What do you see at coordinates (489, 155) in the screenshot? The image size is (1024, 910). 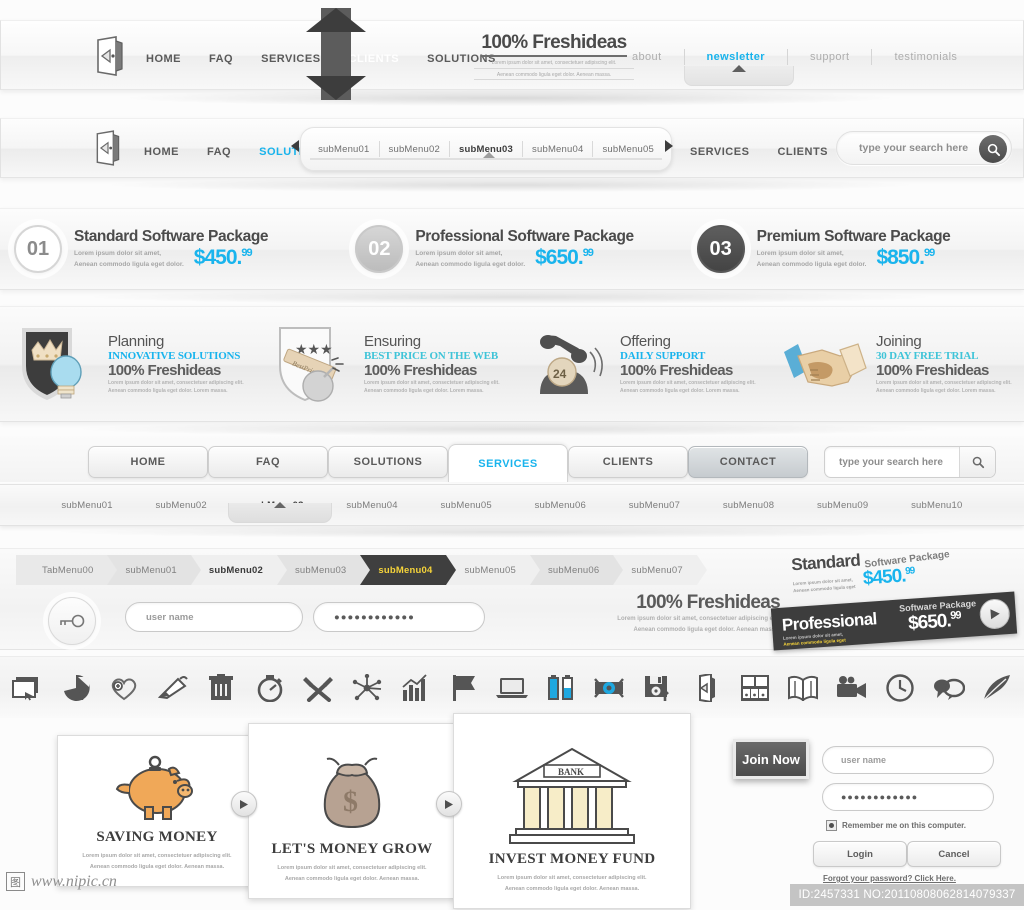 I see `submenu-active-caret-icon` at bounding box center [489, 155].